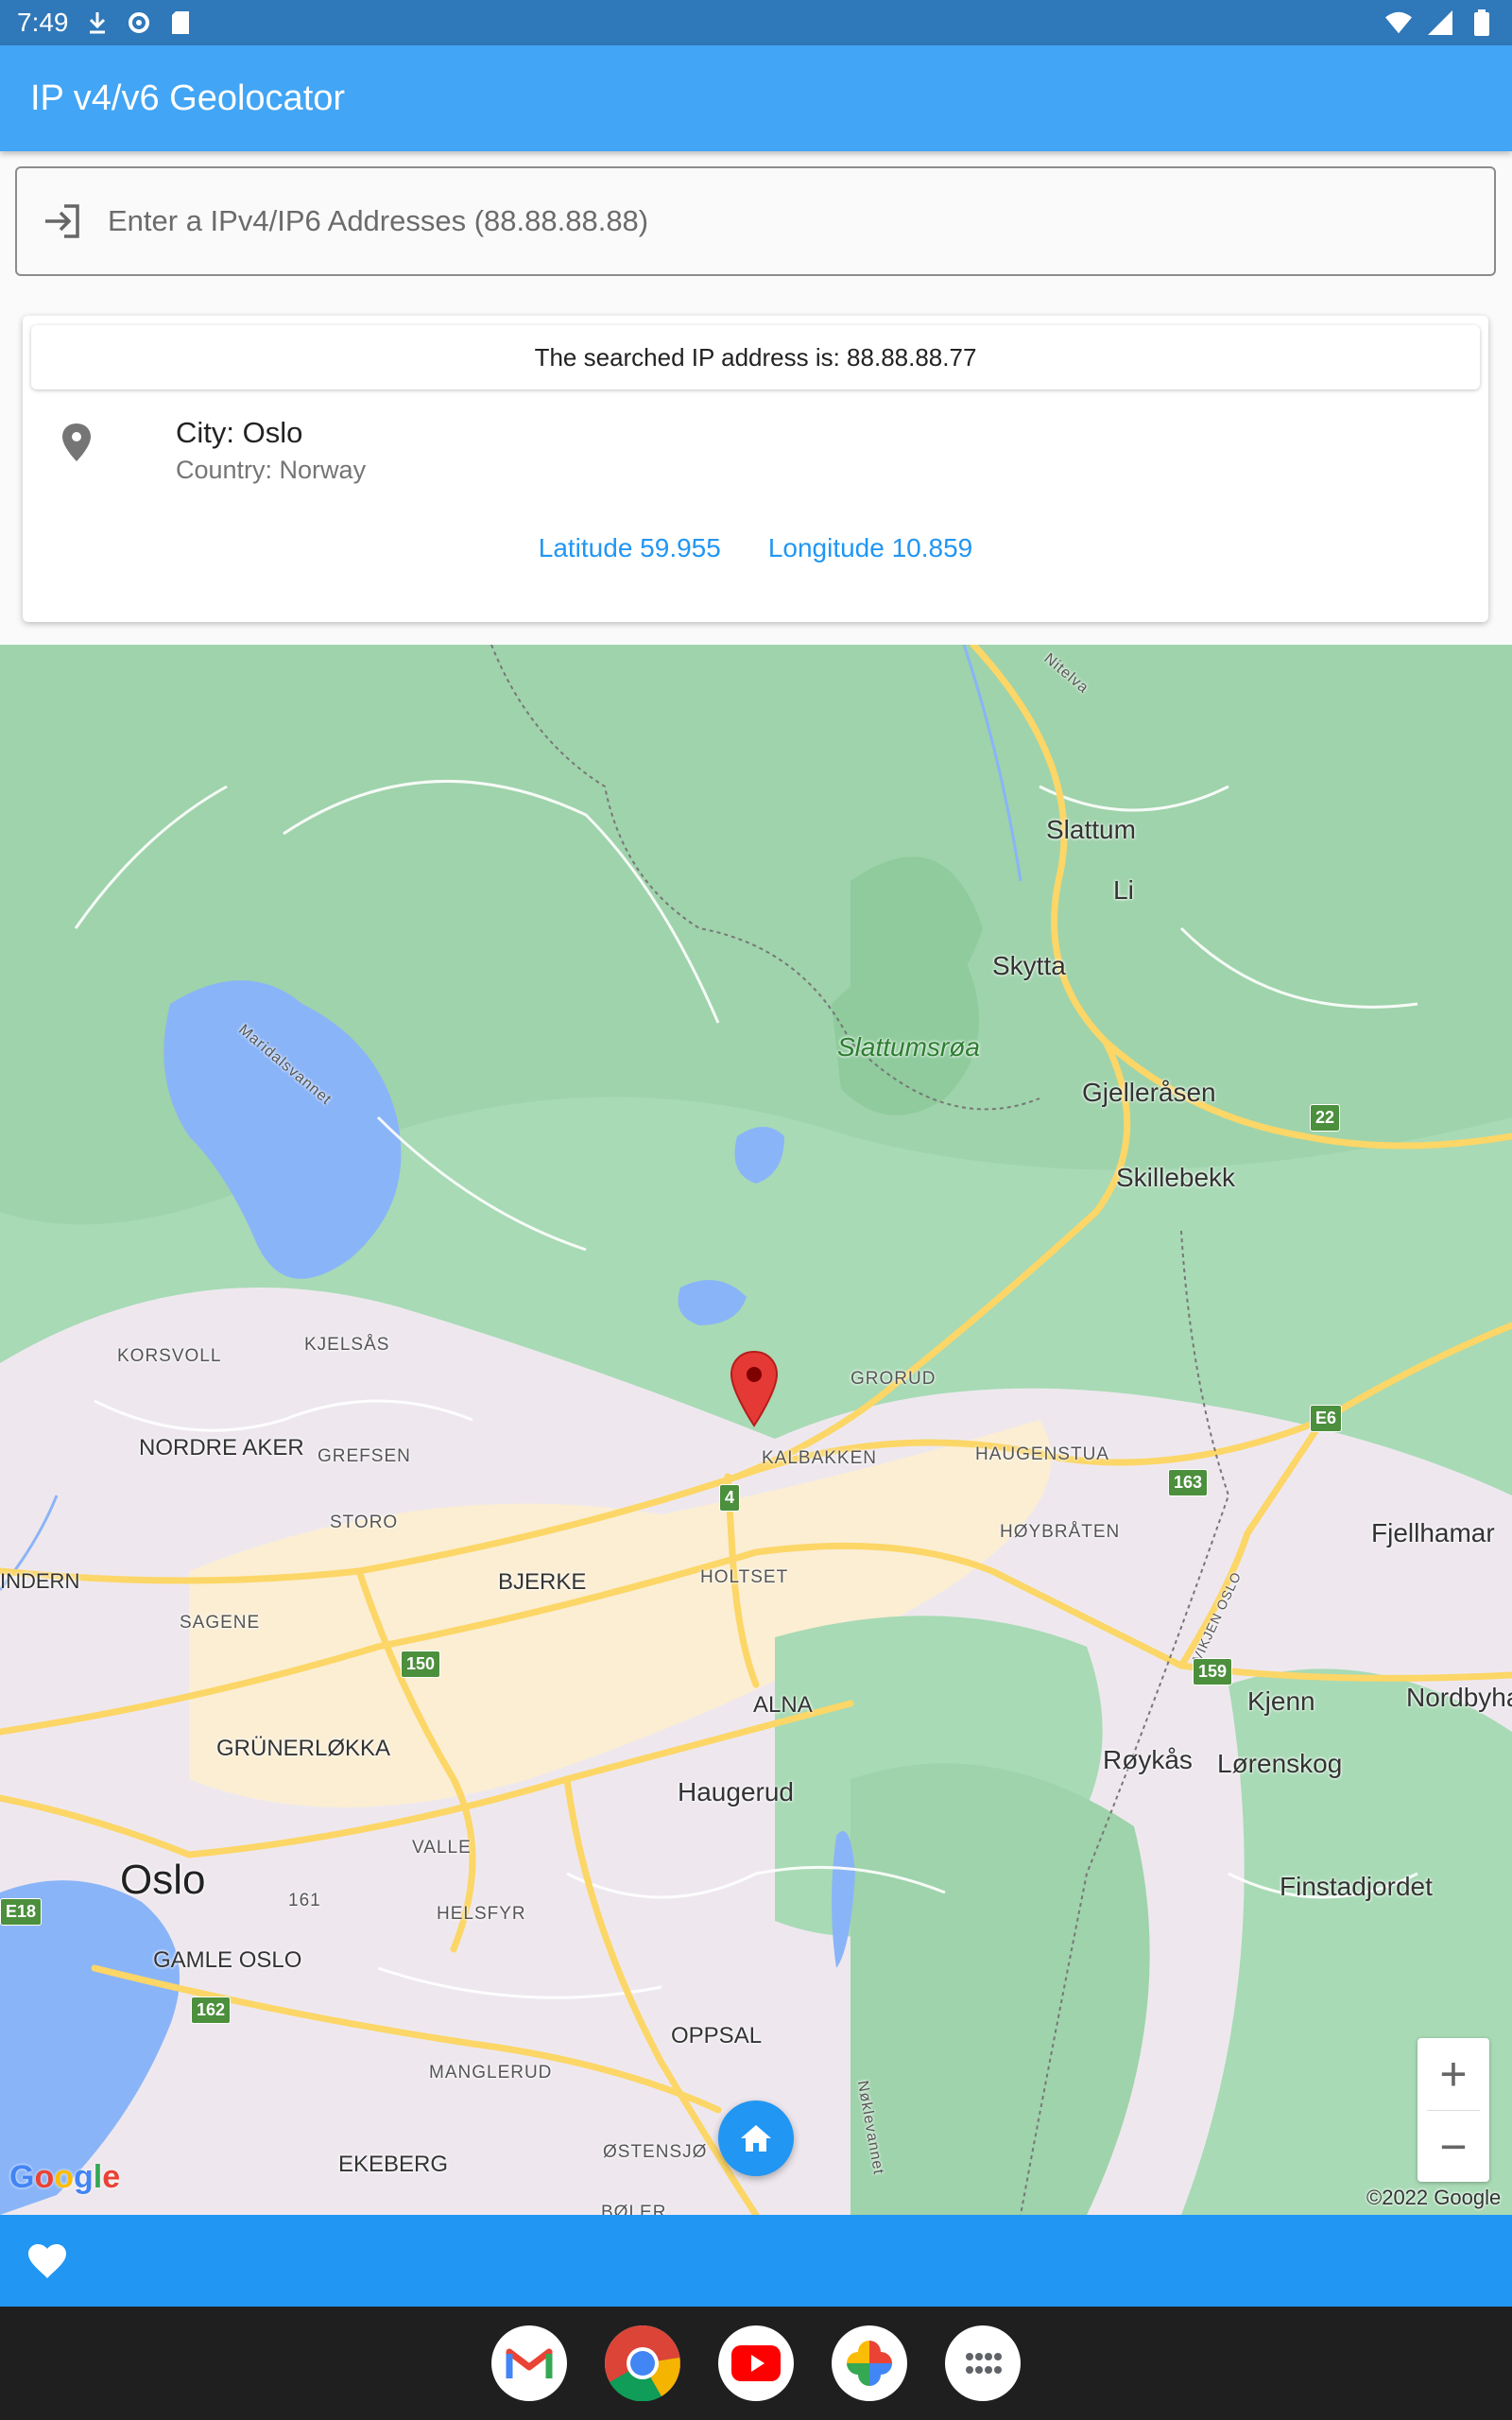 Image resolution: width=1512 pixels, height=2420 pixels. What do you see at coordinates (40, 1581) in the screenshot?
I see `map-label-indern: INDERN` at bounding box center [40, 1581].